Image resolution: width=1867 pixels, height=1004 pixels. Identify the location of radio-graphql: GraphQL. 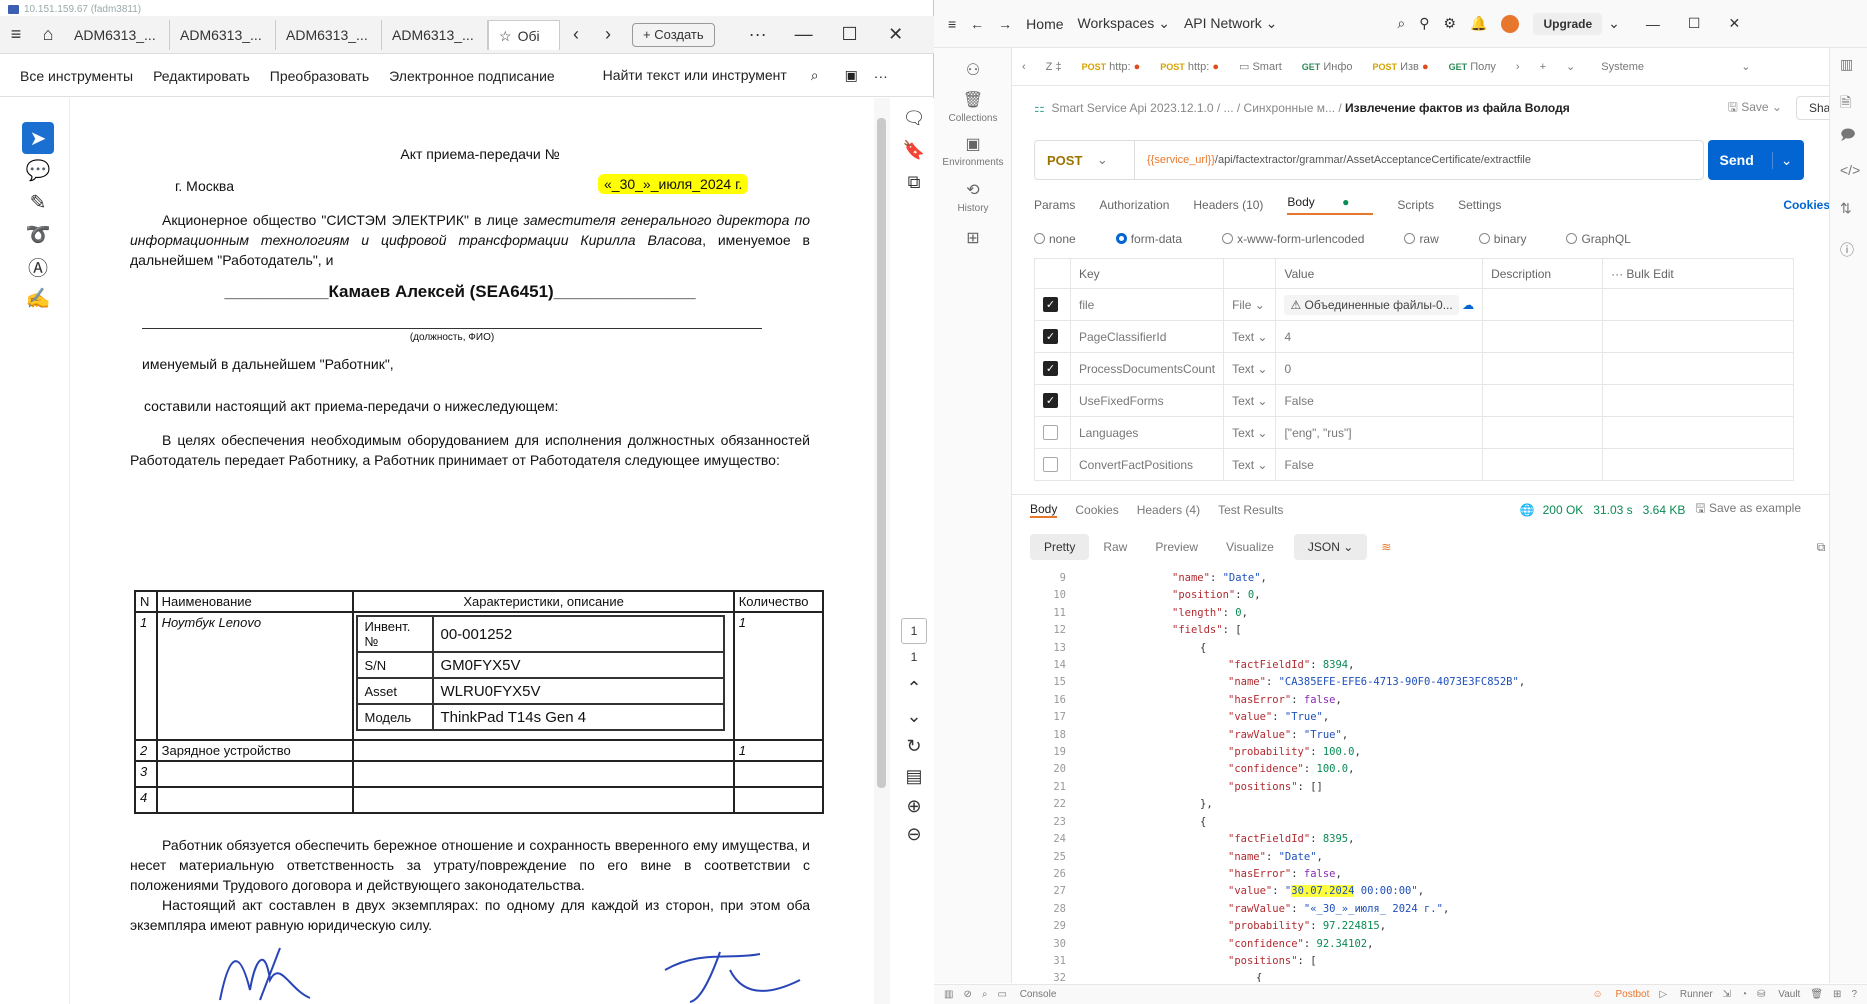
(1608, 239).